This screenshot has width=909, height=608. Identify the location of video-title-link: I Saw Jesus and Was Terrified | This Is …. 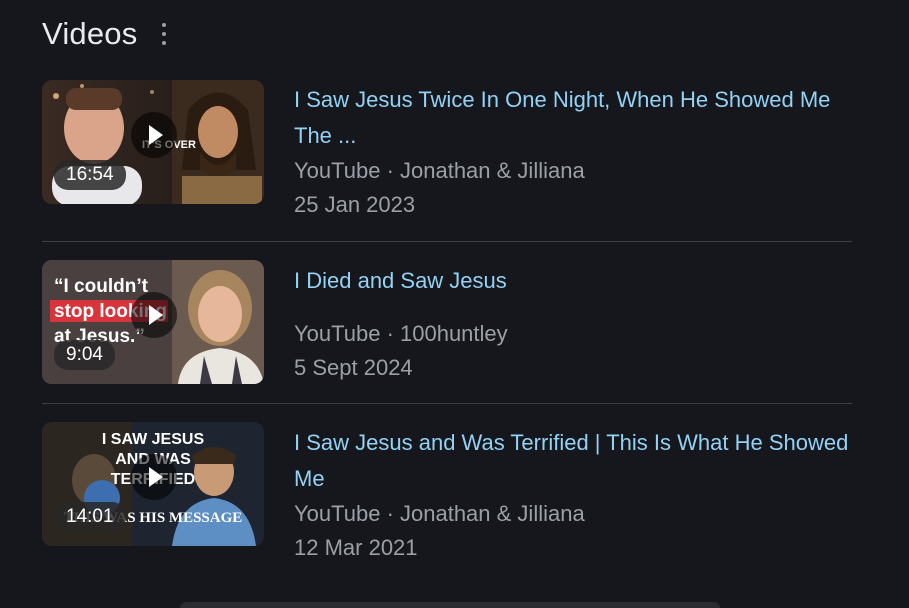
(574, 461).